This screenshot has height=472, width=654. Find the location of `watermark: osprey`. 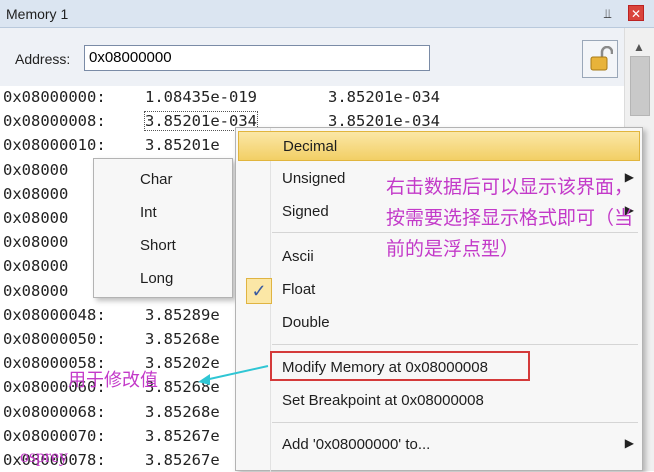

watermark: osprey is located at coordinates (44, 456).